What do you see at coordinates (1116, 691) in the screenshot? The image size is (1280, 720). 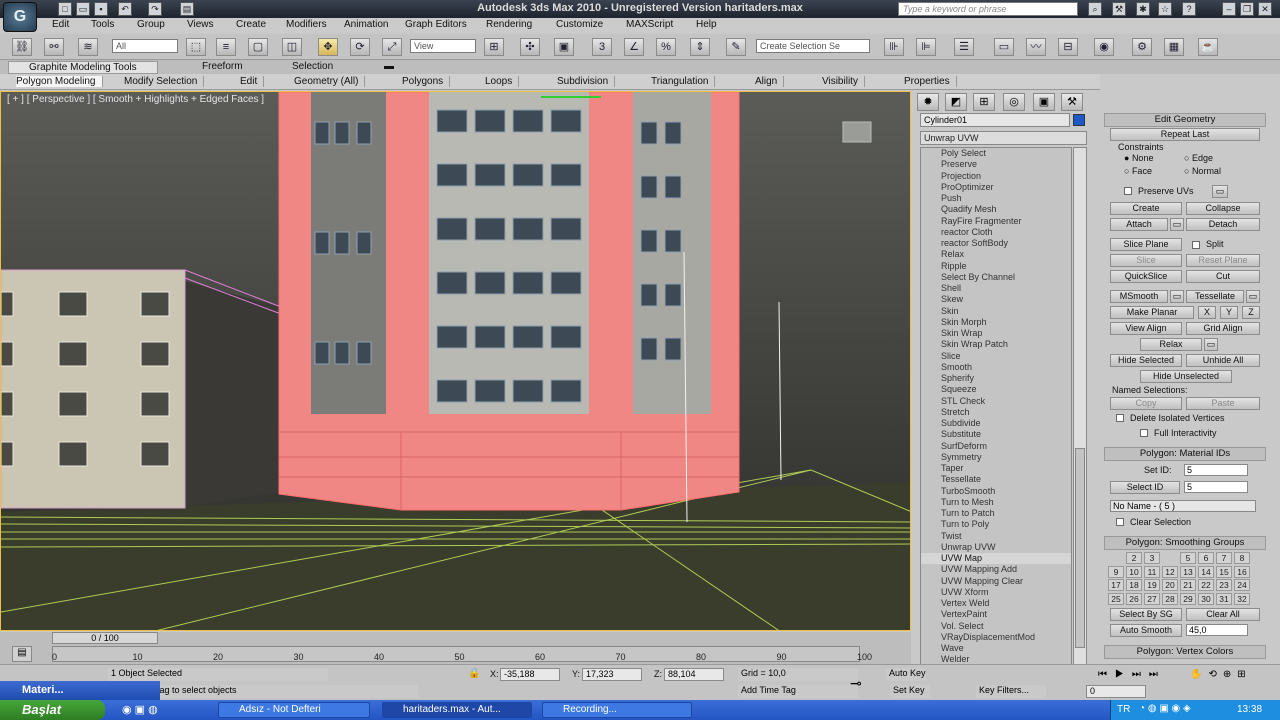 I see `current-frame-field: 0` at bounding box center [1116, 691].